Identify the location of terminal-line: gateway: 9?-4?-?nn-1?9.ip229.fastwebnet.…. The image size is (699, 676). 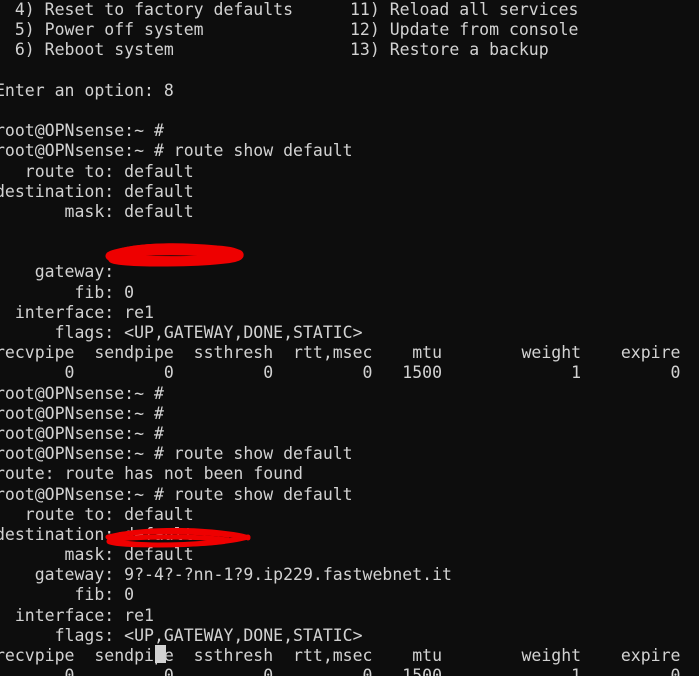
(349, 575).